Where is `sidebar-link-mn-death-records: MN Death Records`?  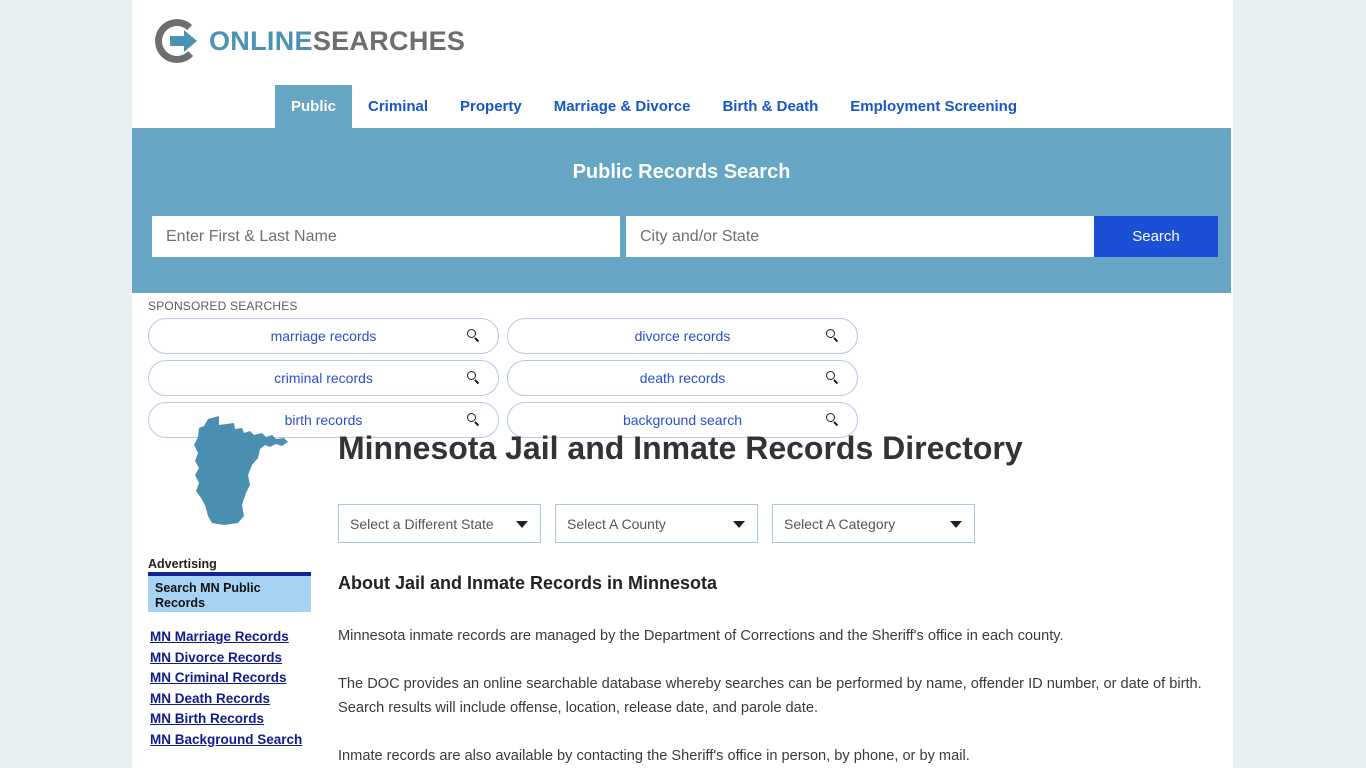 sidebar-link-mn-death-records: MN Death Records is located at coordinates (235, 699).